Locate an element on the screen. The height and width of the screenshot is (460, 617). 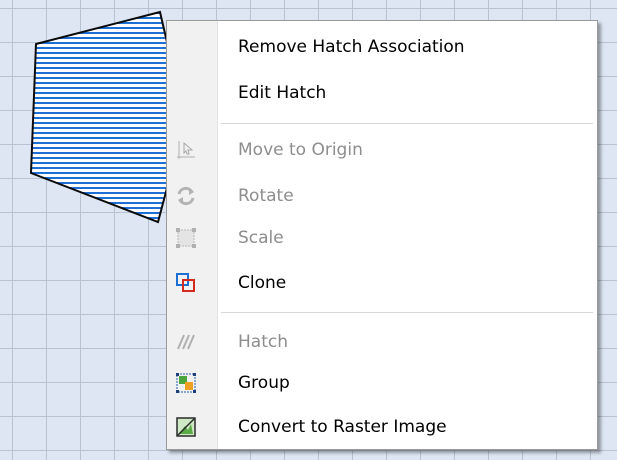
menu-item-remove-hatch-association: Remove Hatch Association is located at coordinates (382, 47).